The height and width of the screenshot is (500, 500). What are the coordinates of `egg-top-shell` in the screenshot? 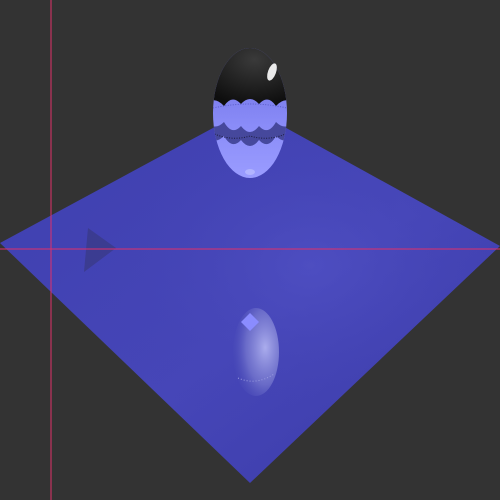 It's located at (250, 77).